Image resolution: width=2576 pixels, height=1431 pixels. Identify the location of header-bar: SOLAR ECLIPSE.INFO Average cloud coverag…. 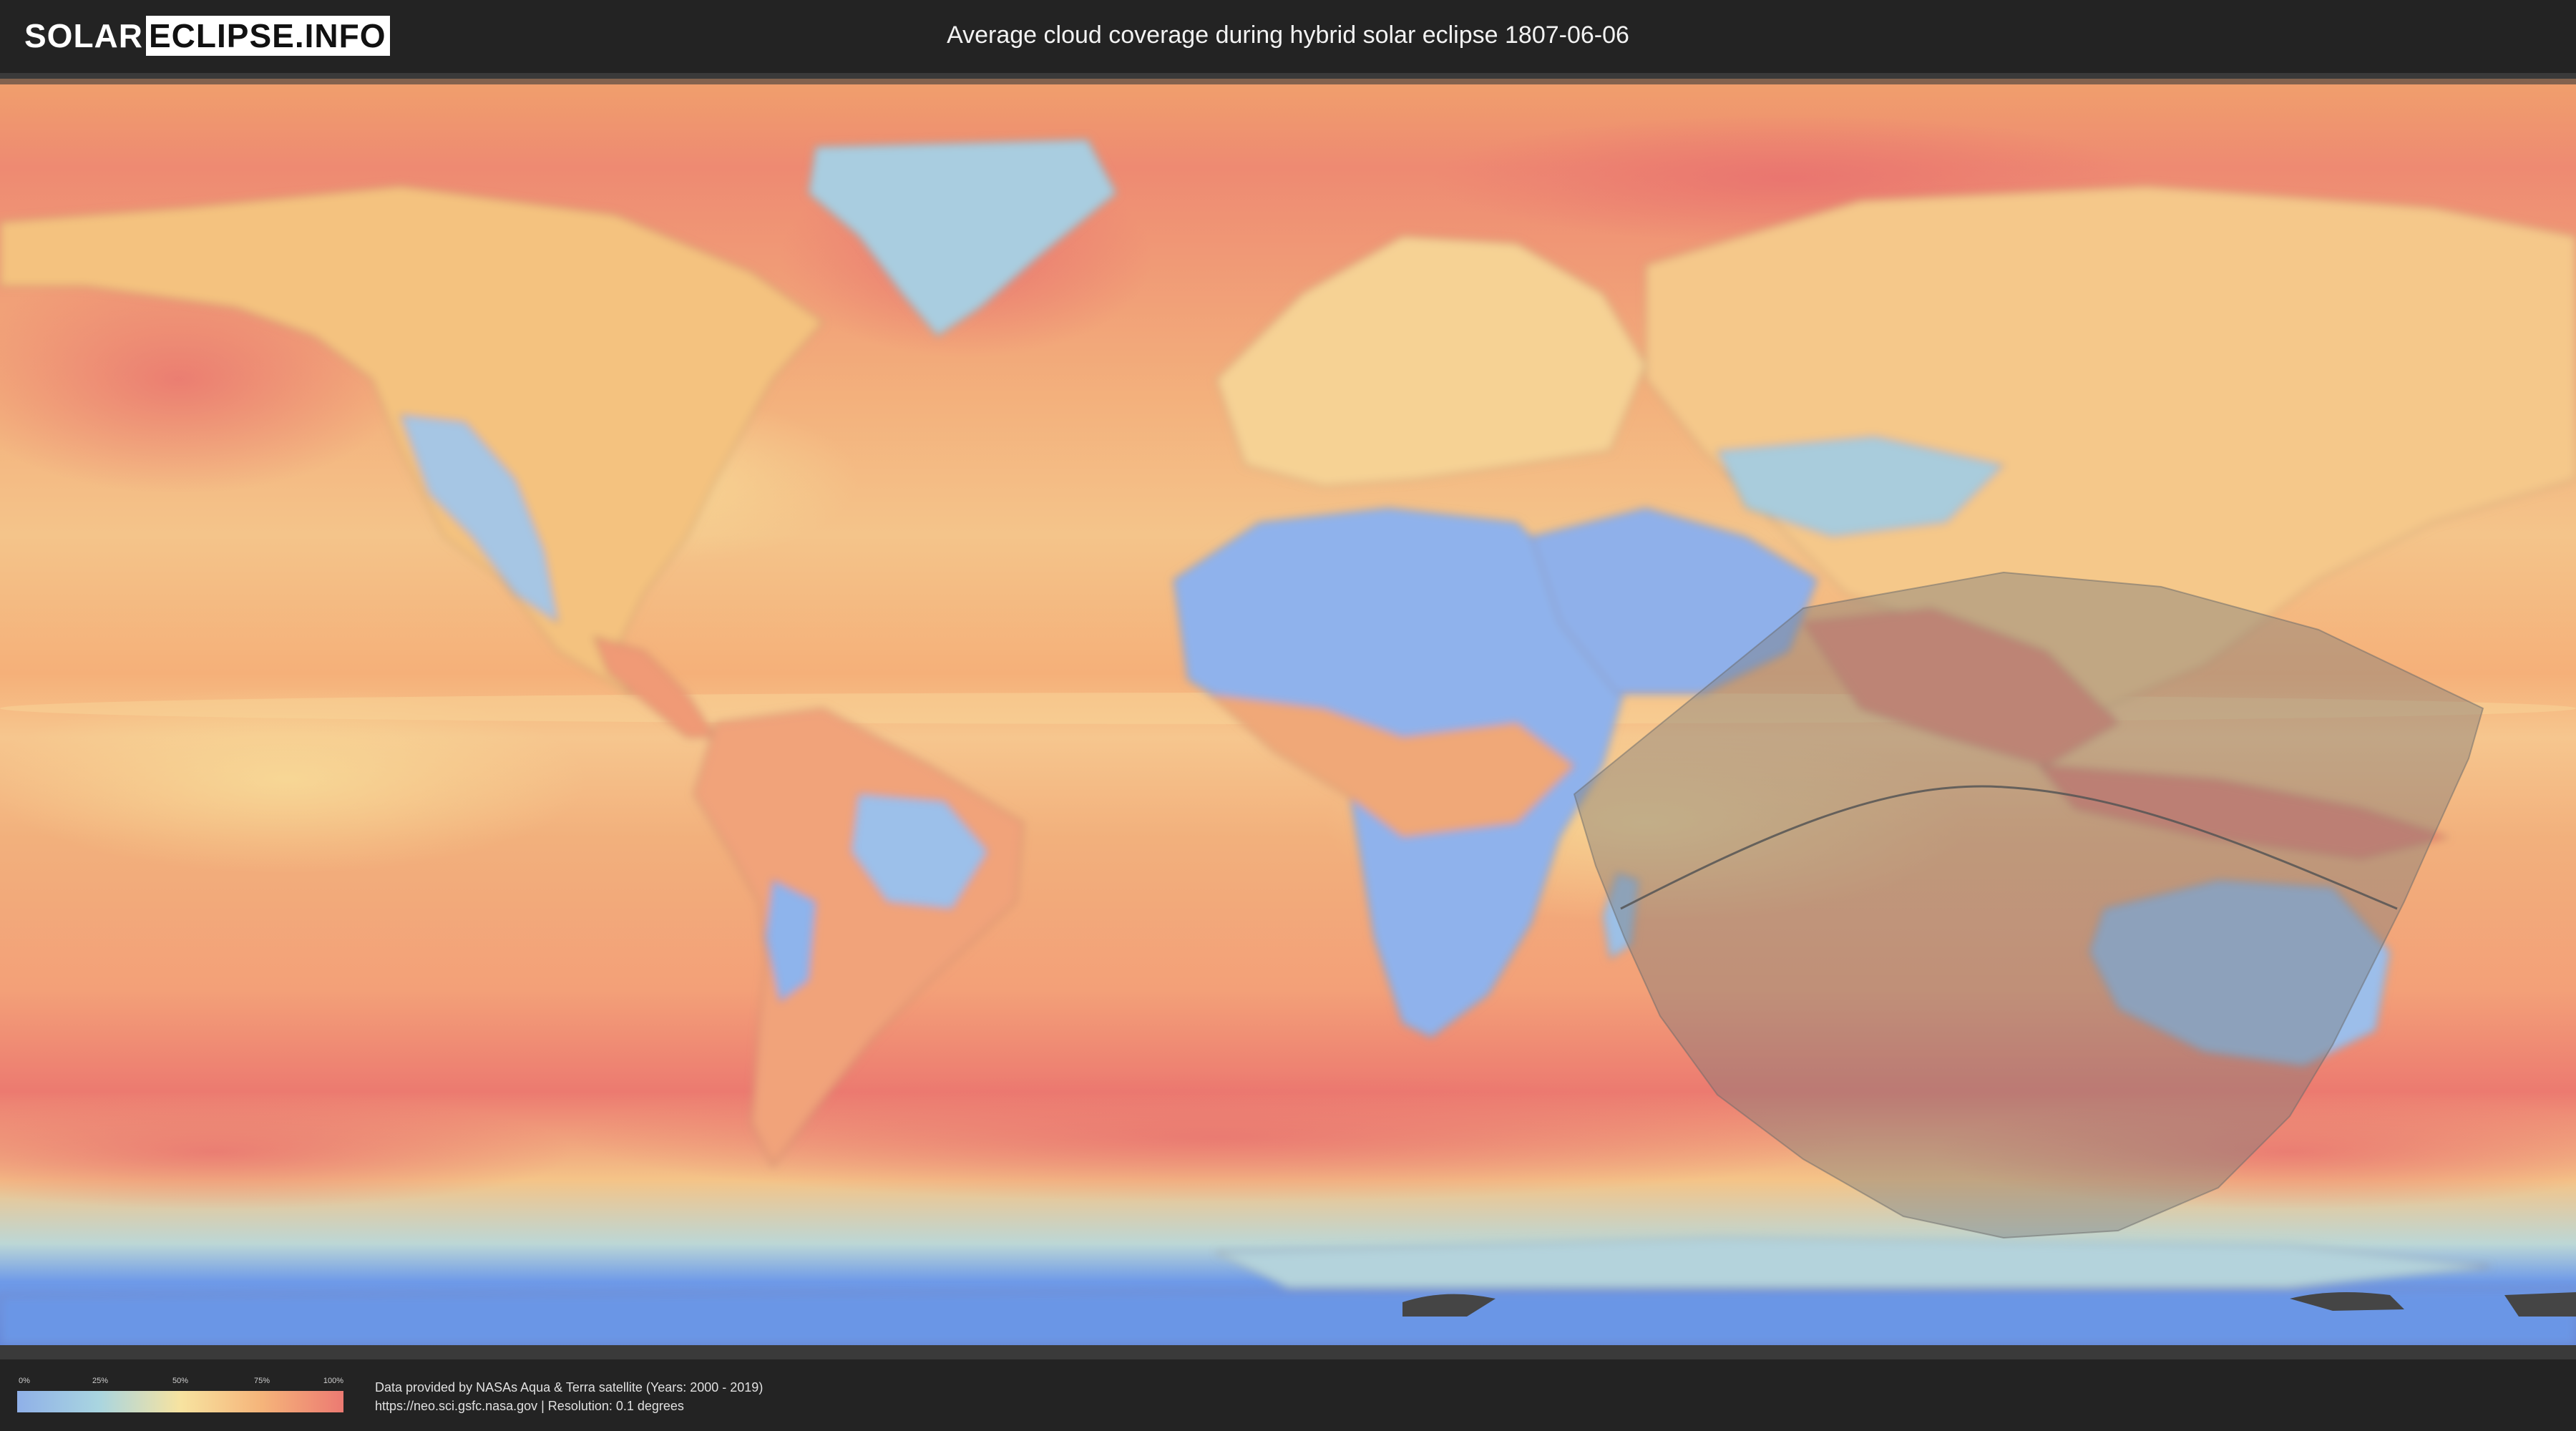
(1288, 36).